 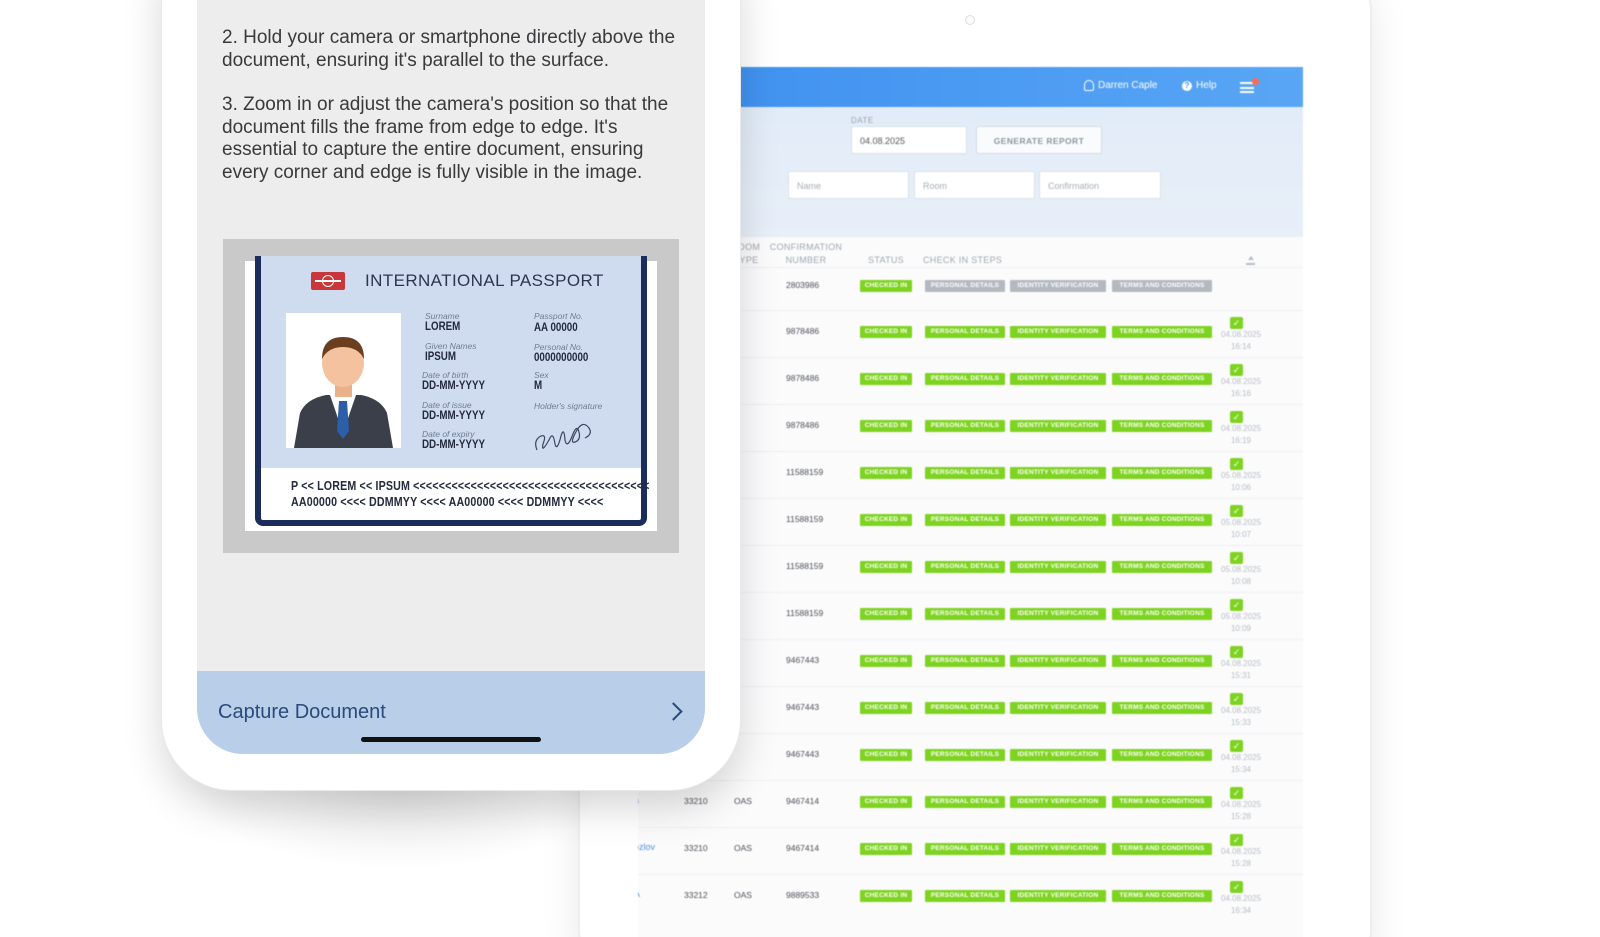 I want to click on guest-name: a, so click(x=638, y=800).